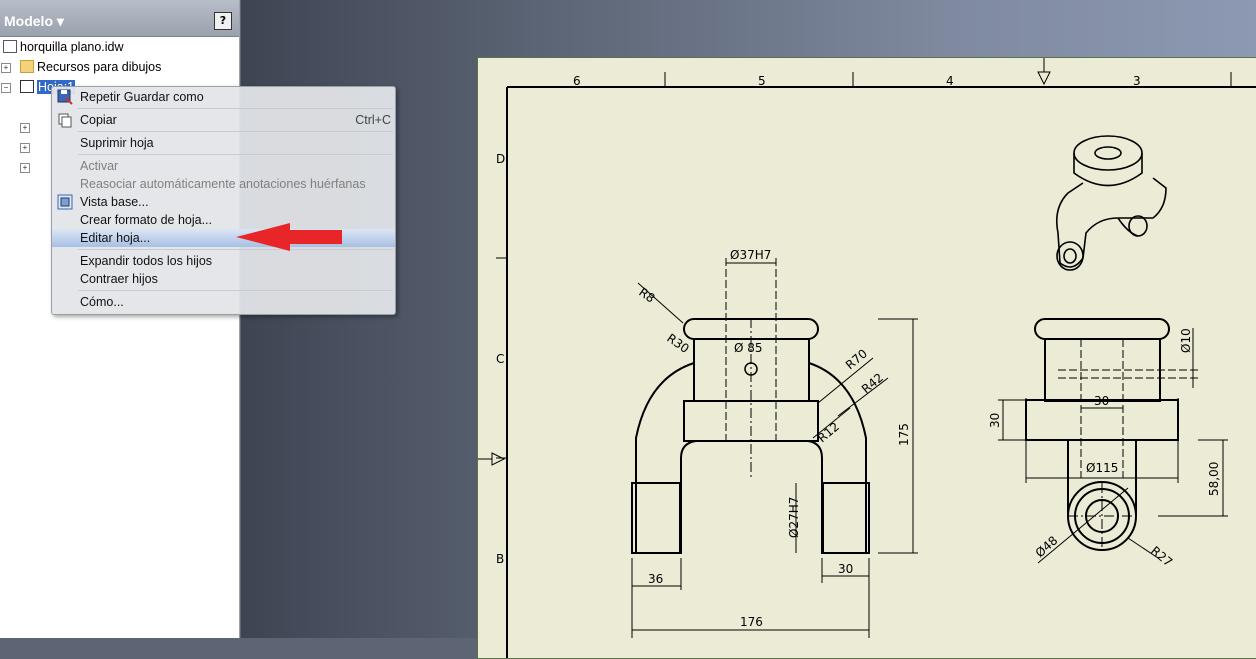 Image resolution: width=1256 pixels, height=659 pixels. What do you see at coordinates (904, 434) in the screenshot?
I see `dim-h175: 175` at bounding box center [904, 434].